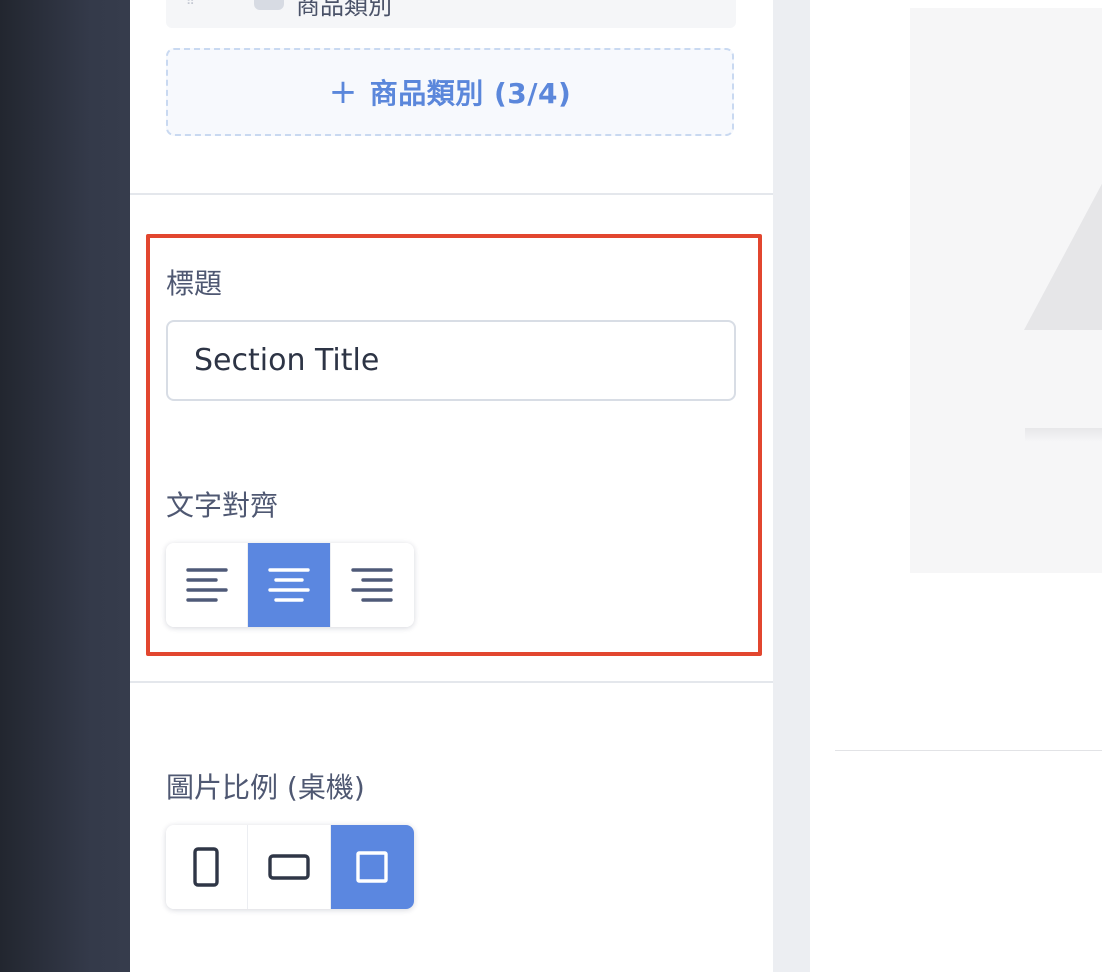  What do you see at coordinates (1063, 435) in the screenshot?
I see `preview-shadow` at bounding box center [1063, 435].